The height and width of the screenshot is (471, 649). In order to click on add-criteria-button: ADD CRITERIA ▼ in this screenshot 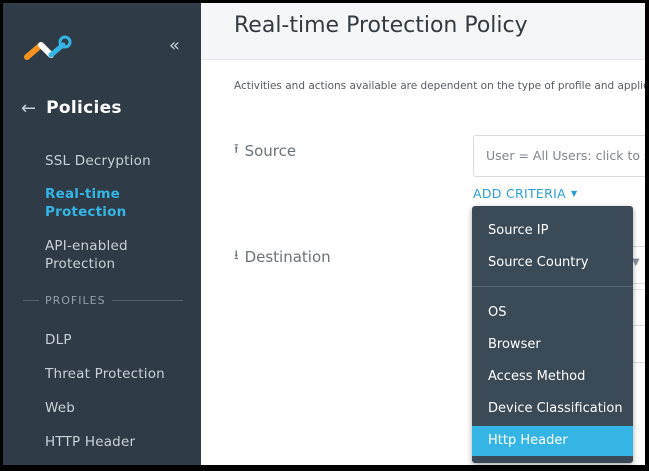, I will do `click(525, 193)`.